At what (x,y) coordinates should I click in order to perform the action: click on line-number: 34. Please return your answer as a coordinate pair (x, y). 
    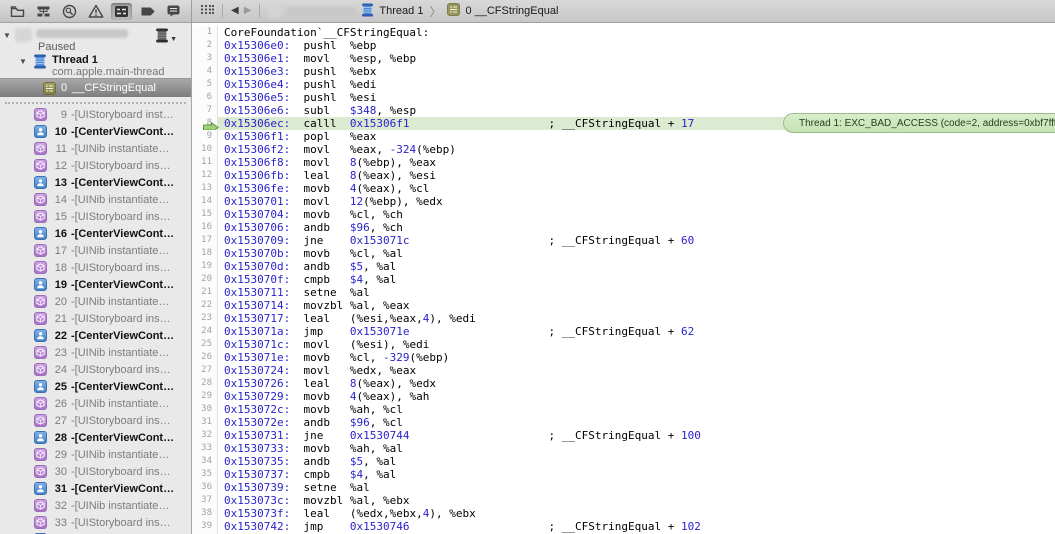
    Looking at the image, I should click on (205, 461).